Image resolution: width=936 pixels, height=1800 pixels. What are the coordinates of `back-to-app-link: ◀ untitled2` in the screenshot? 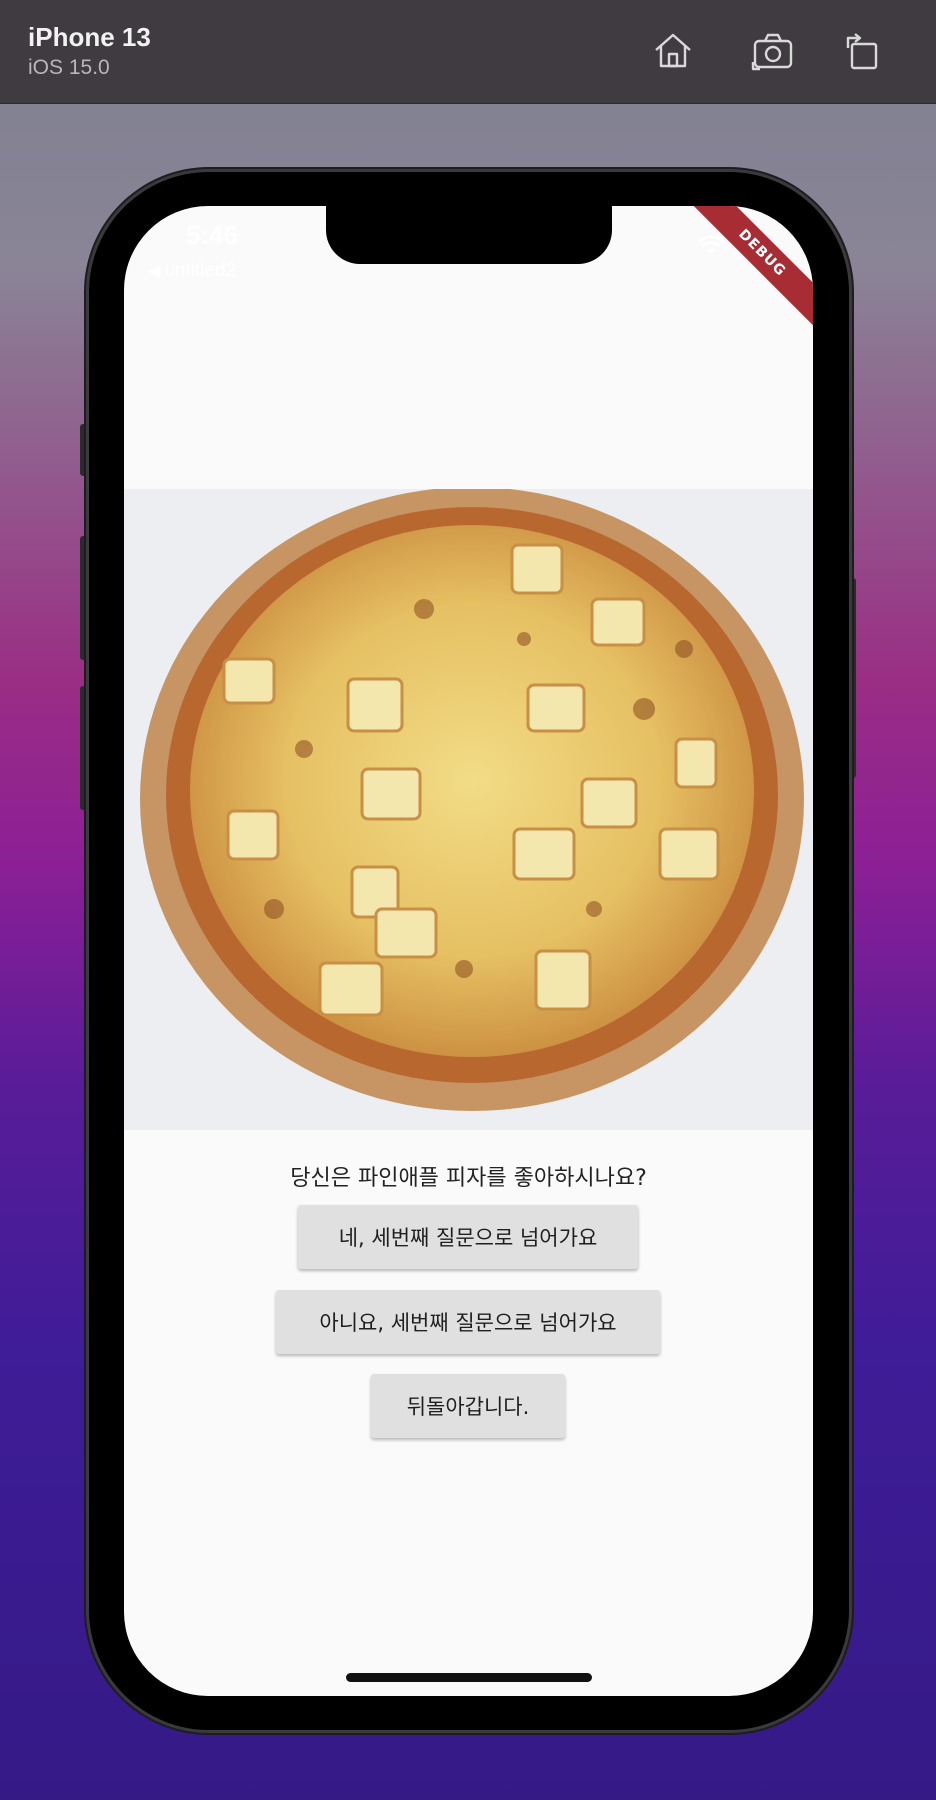 It's located at (192, 271).